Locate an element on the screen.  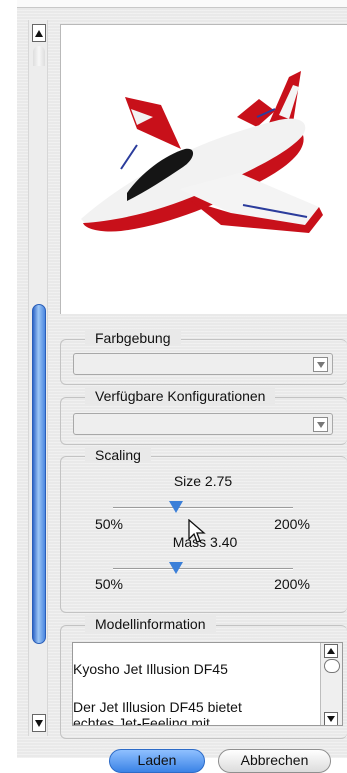
size-slider-knob is located at coordinates (176, 507).